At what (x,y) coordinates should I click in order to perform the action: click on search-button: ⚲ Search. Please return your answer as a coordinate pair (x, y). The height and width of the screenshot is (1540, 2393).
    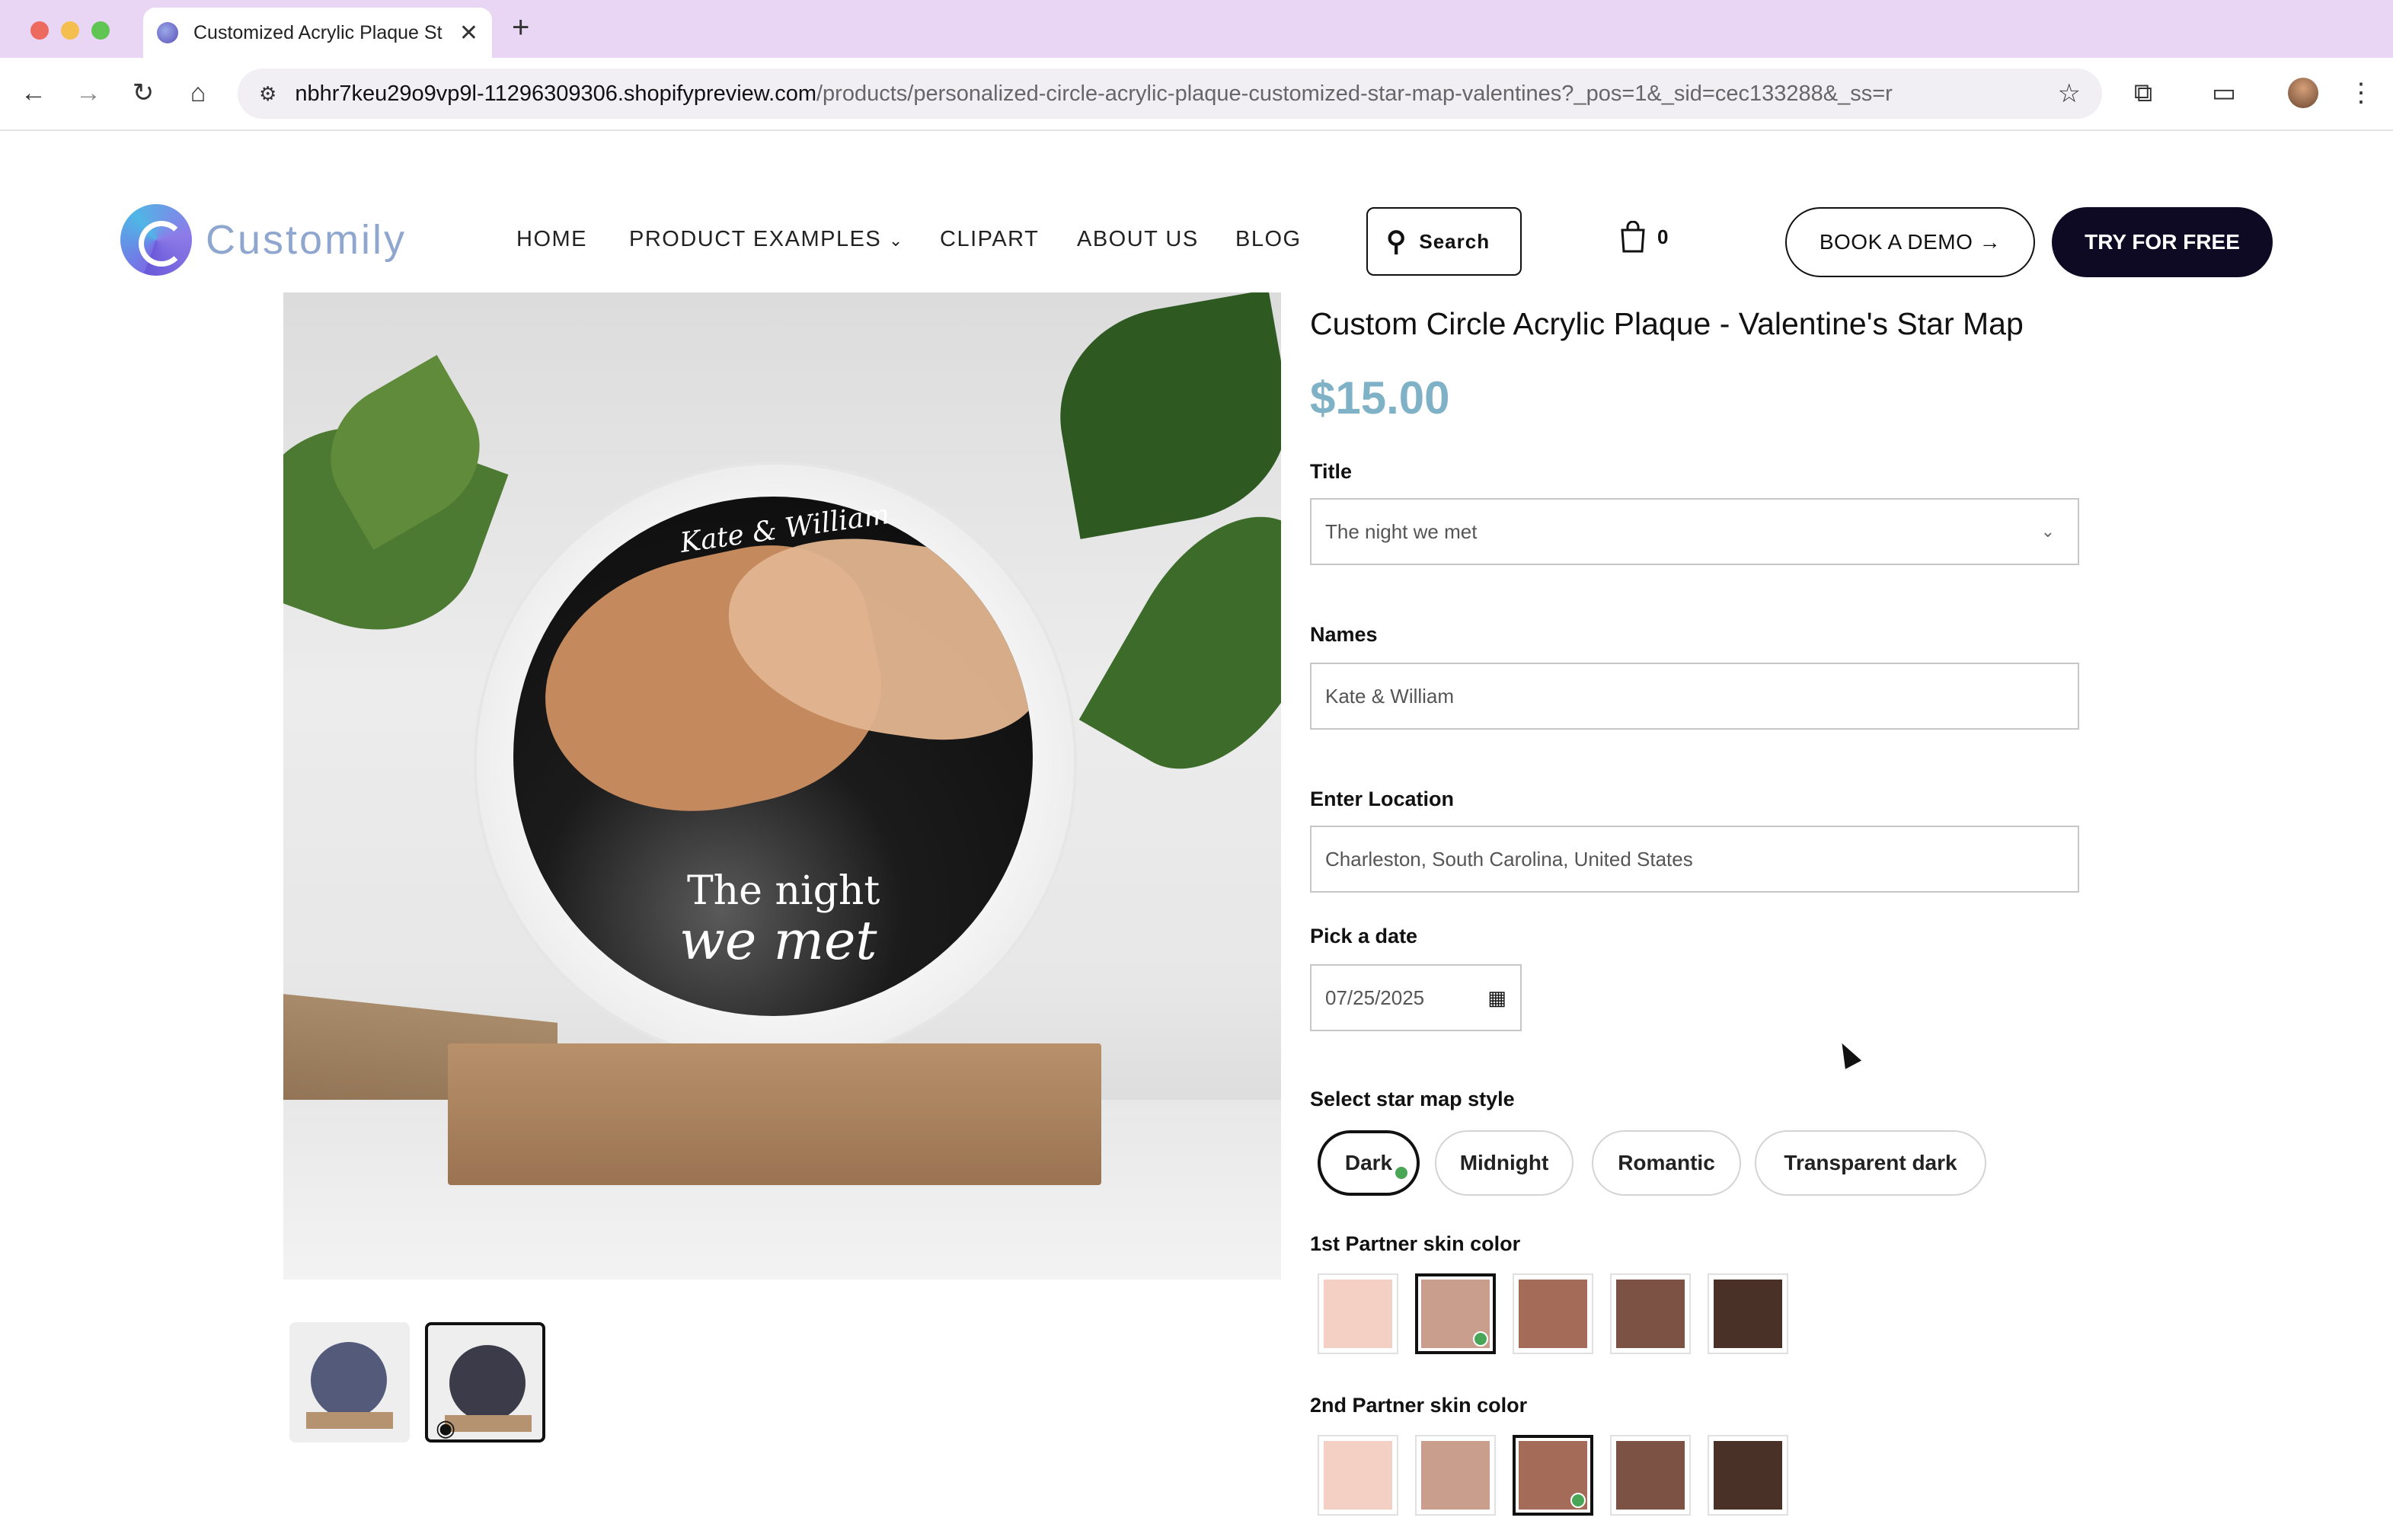
    Looking at the image, I should click on (1444, 241).